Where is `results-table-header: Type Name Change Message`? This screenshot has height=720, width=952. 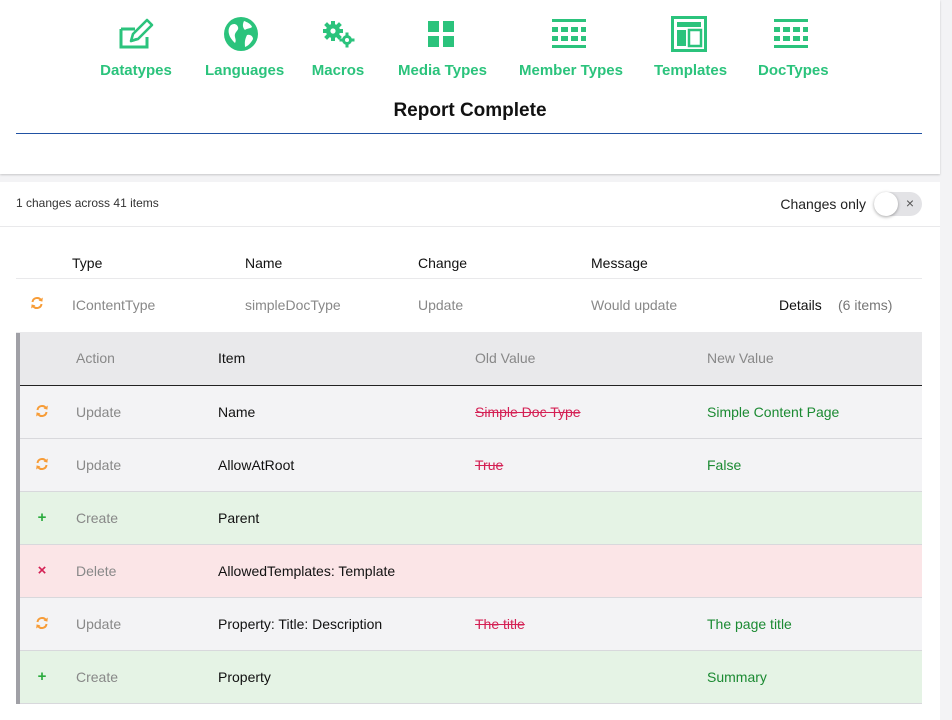 results-table-header: Type Name Change Message is located at coordinates (469, 264).